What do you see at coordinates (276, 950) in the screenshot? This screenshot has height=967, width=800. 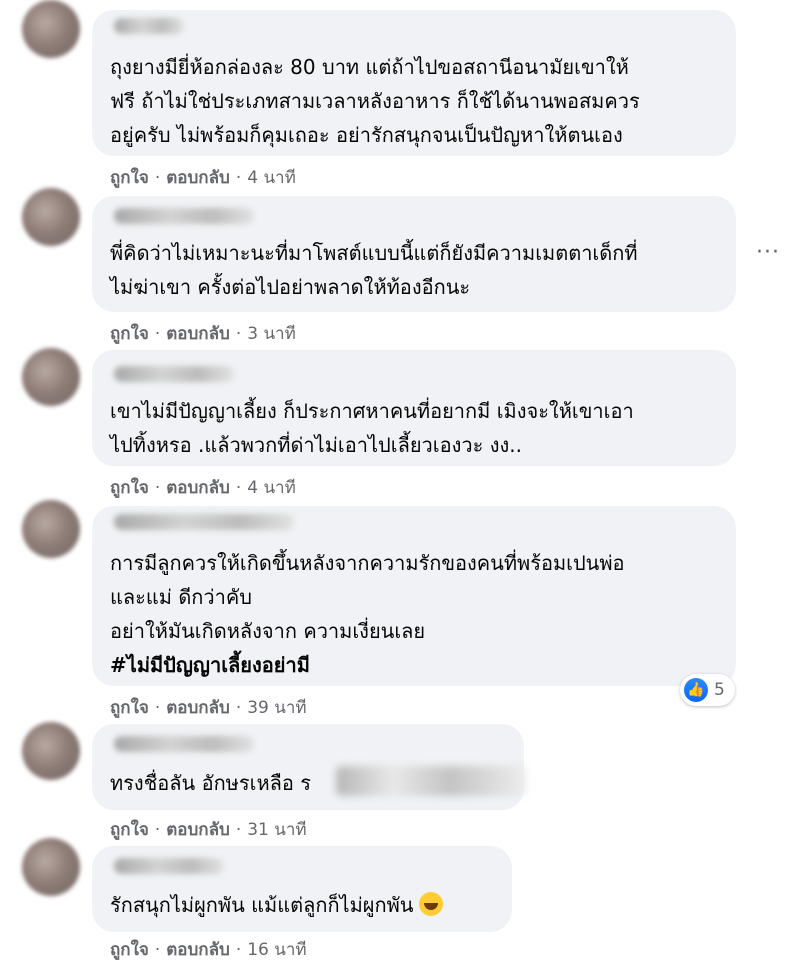 I see `timestamp: 16 นาที` at bounding box center [276, 950].